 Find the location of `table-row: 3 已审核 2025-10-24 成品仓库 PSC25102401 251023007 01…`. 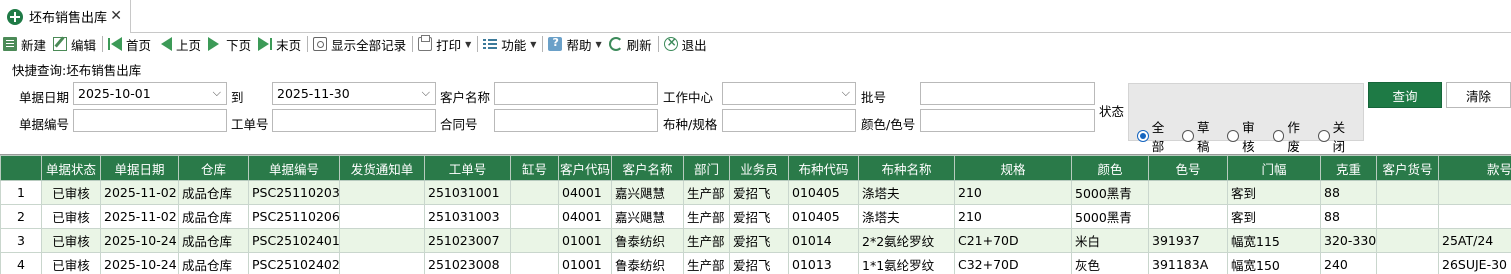

table-row: 3 已审核 2025-10-24 成品仓库 PSC25102401 251023007 01… is located at coordinates (755, 240).